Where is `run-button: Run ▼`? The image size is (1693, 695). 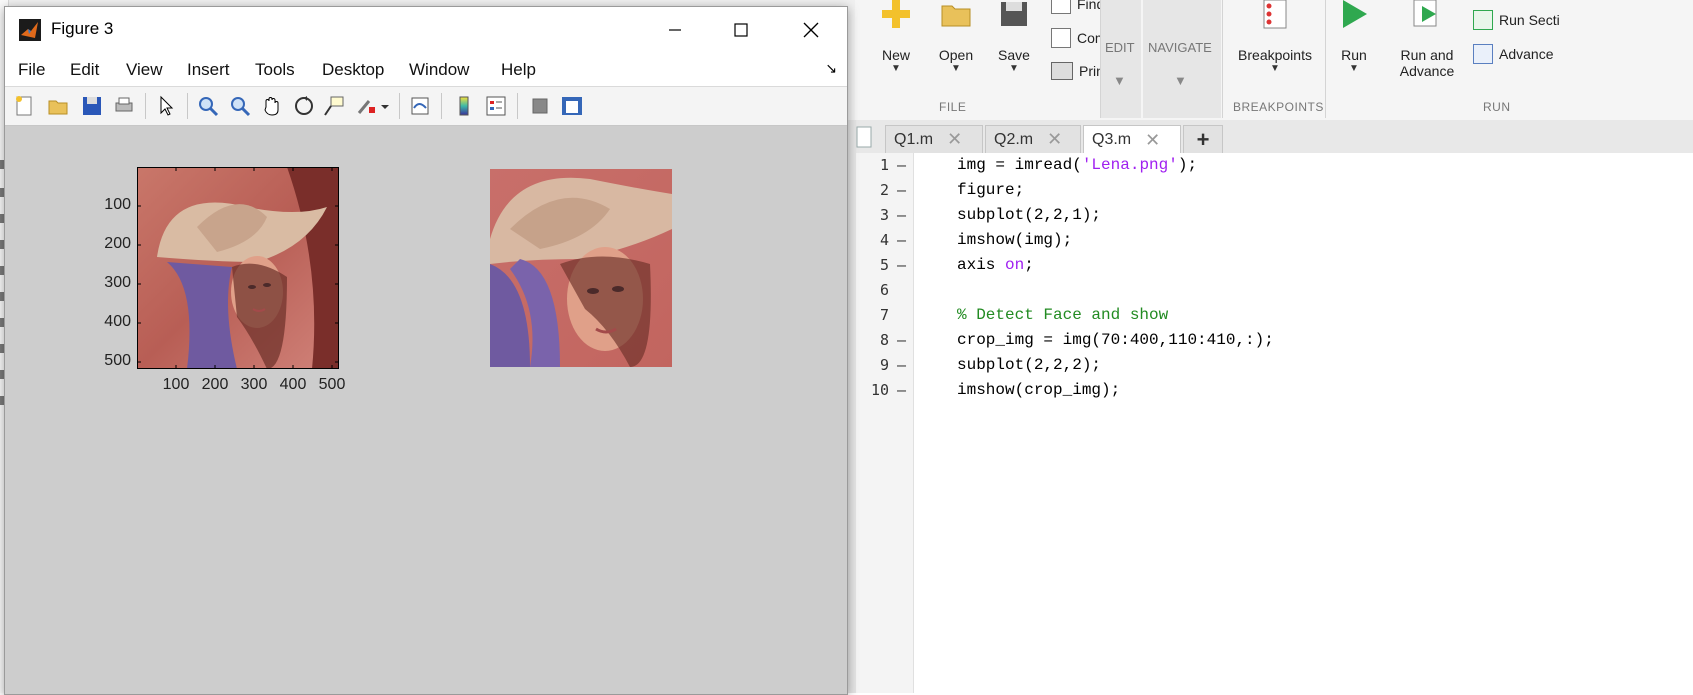
run-button: Run ▼ is located at coordinates (1354, 37).